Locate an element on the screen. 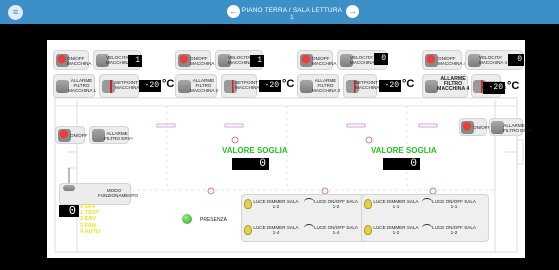 The width and height of the screenshot is (559, 270). machine-3-speed-display: 0 is located at coordinates (381, 59).